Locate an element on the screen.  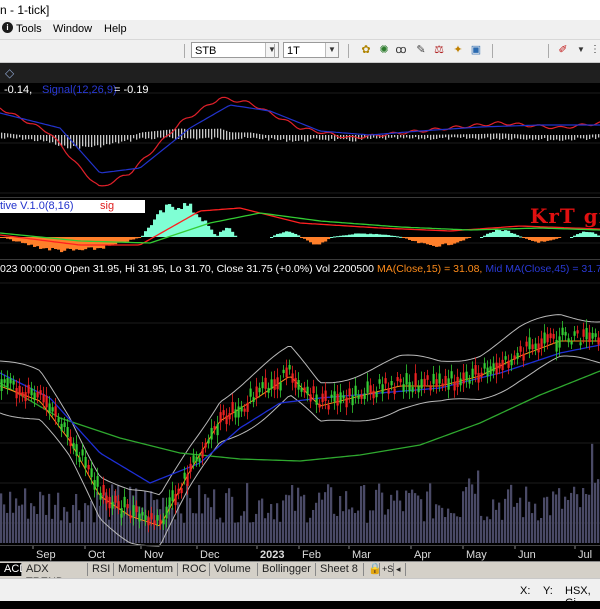
indicator-icon: ✿ is located at coordinates (366, 50).